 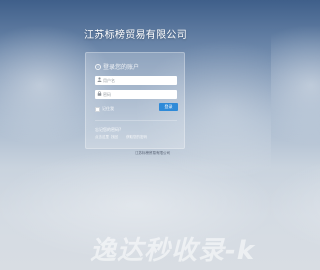 What do you see at coordinates (108, 108) in the screenshot?
I see `remember-label: 记住我` at bounding box center [108, 108].